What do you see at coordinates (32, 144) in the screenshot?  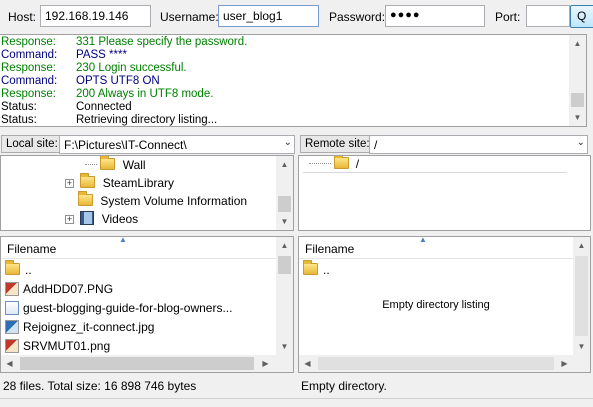 I see `local-site-label: Local site:` at bounding box center [32, 144].